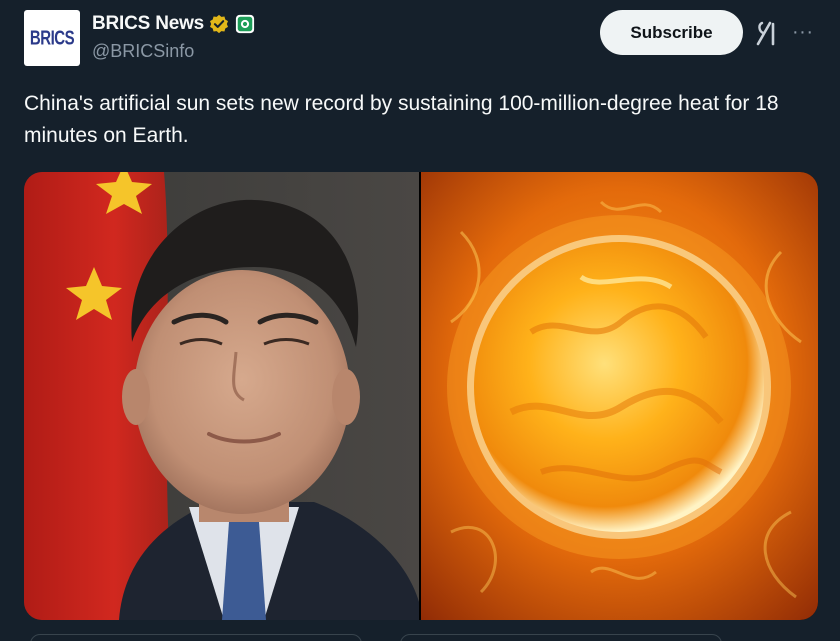 This screenshot has height=641, width=840. I want to click on face-shape, so click(242, 392).